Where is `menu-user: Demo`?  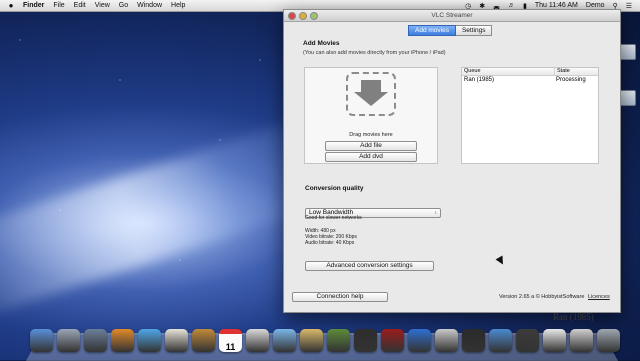 menu-user: Demo is located at coordinates (595, 5).